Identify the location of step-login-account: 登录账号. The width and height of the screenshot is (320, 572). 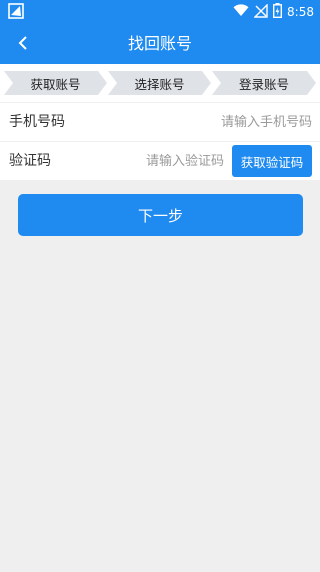
(264, 83).